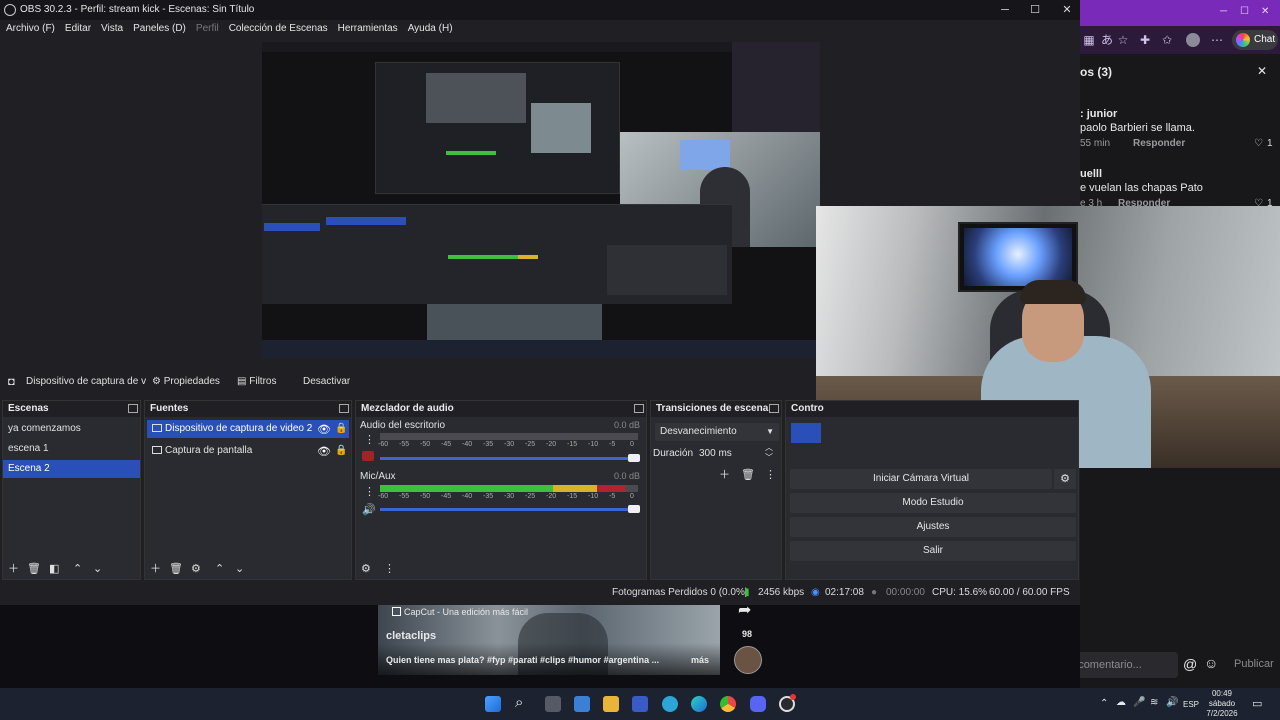 The image size is (1280, 720). What do you see at coordinates (1167, 40) in the screenshot?
I see `favorites-bar-icon: ✩` at bounding box center [1167, 40].